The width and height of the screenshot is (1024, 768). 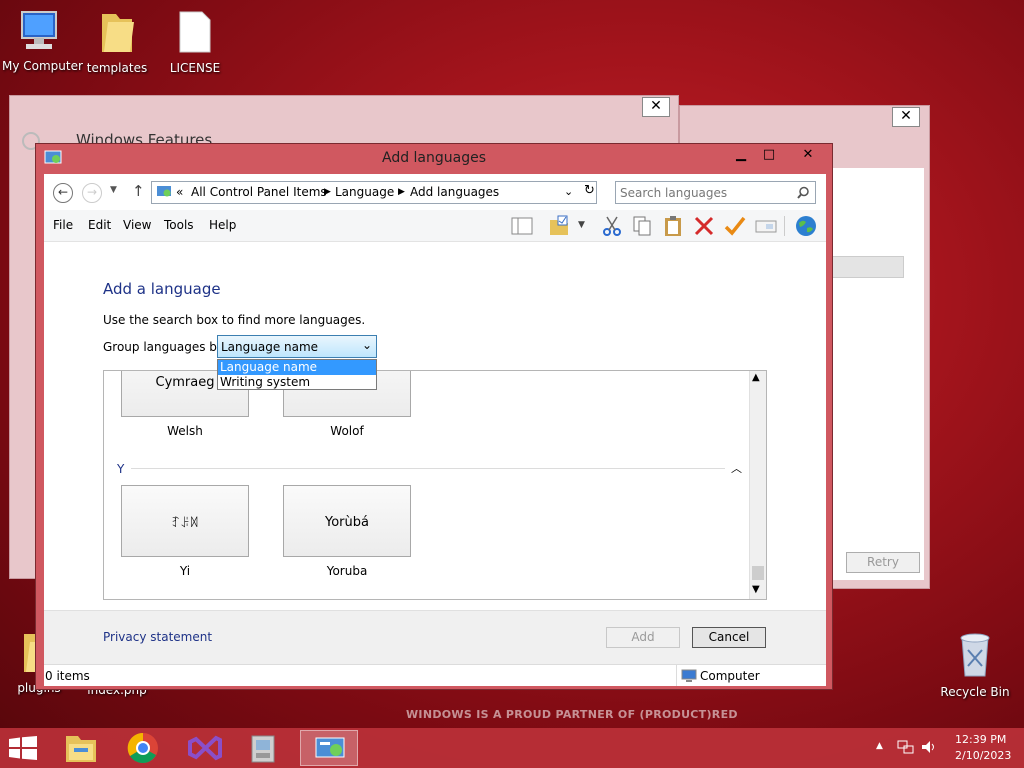 I want to click on scroll-up-arrow: ▲, so click(x=756, y=377).